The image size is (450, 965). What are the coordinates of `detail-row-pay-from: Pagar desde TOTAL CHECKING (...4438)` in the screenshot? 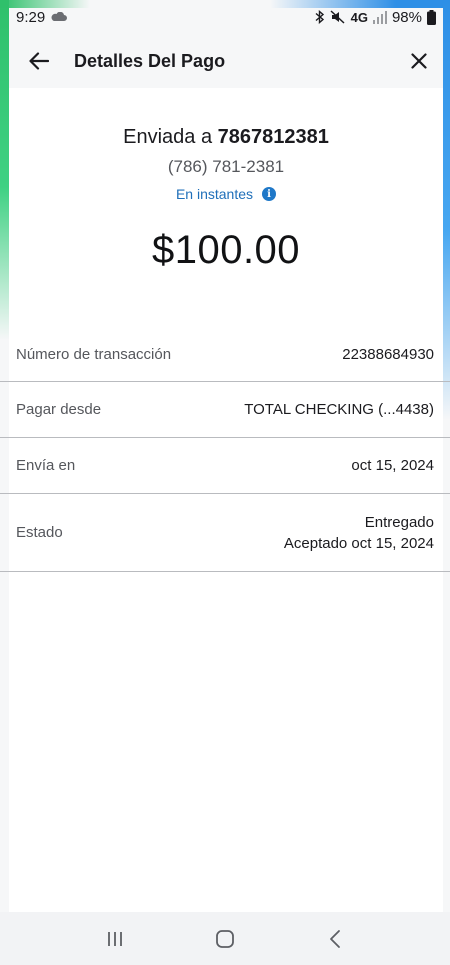 It's located at (225, 410).